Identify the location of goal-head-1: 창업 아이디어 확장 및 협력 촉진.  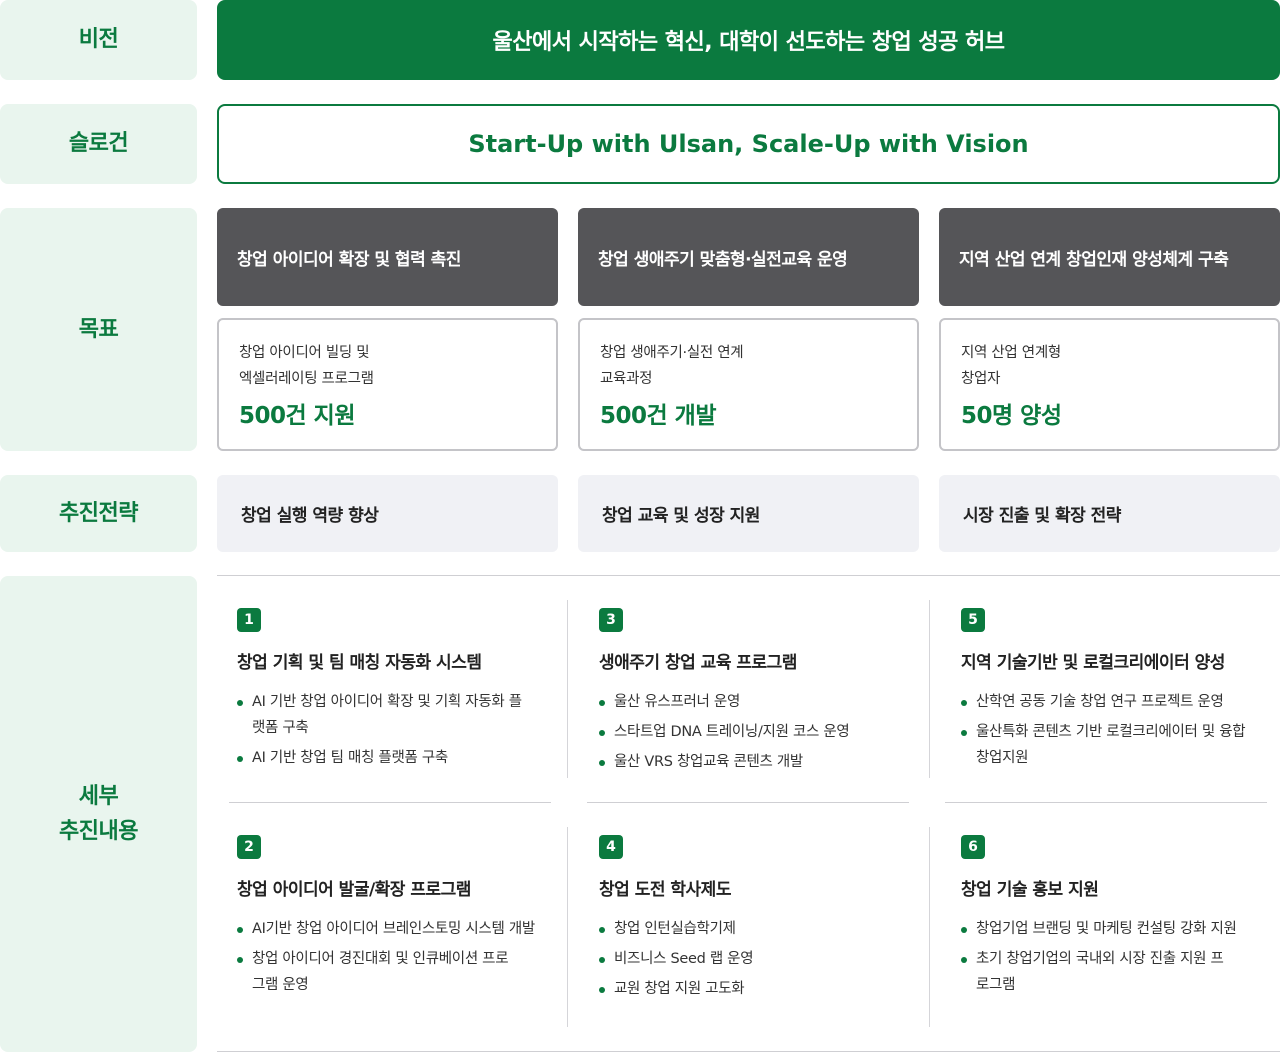
(387, 257).